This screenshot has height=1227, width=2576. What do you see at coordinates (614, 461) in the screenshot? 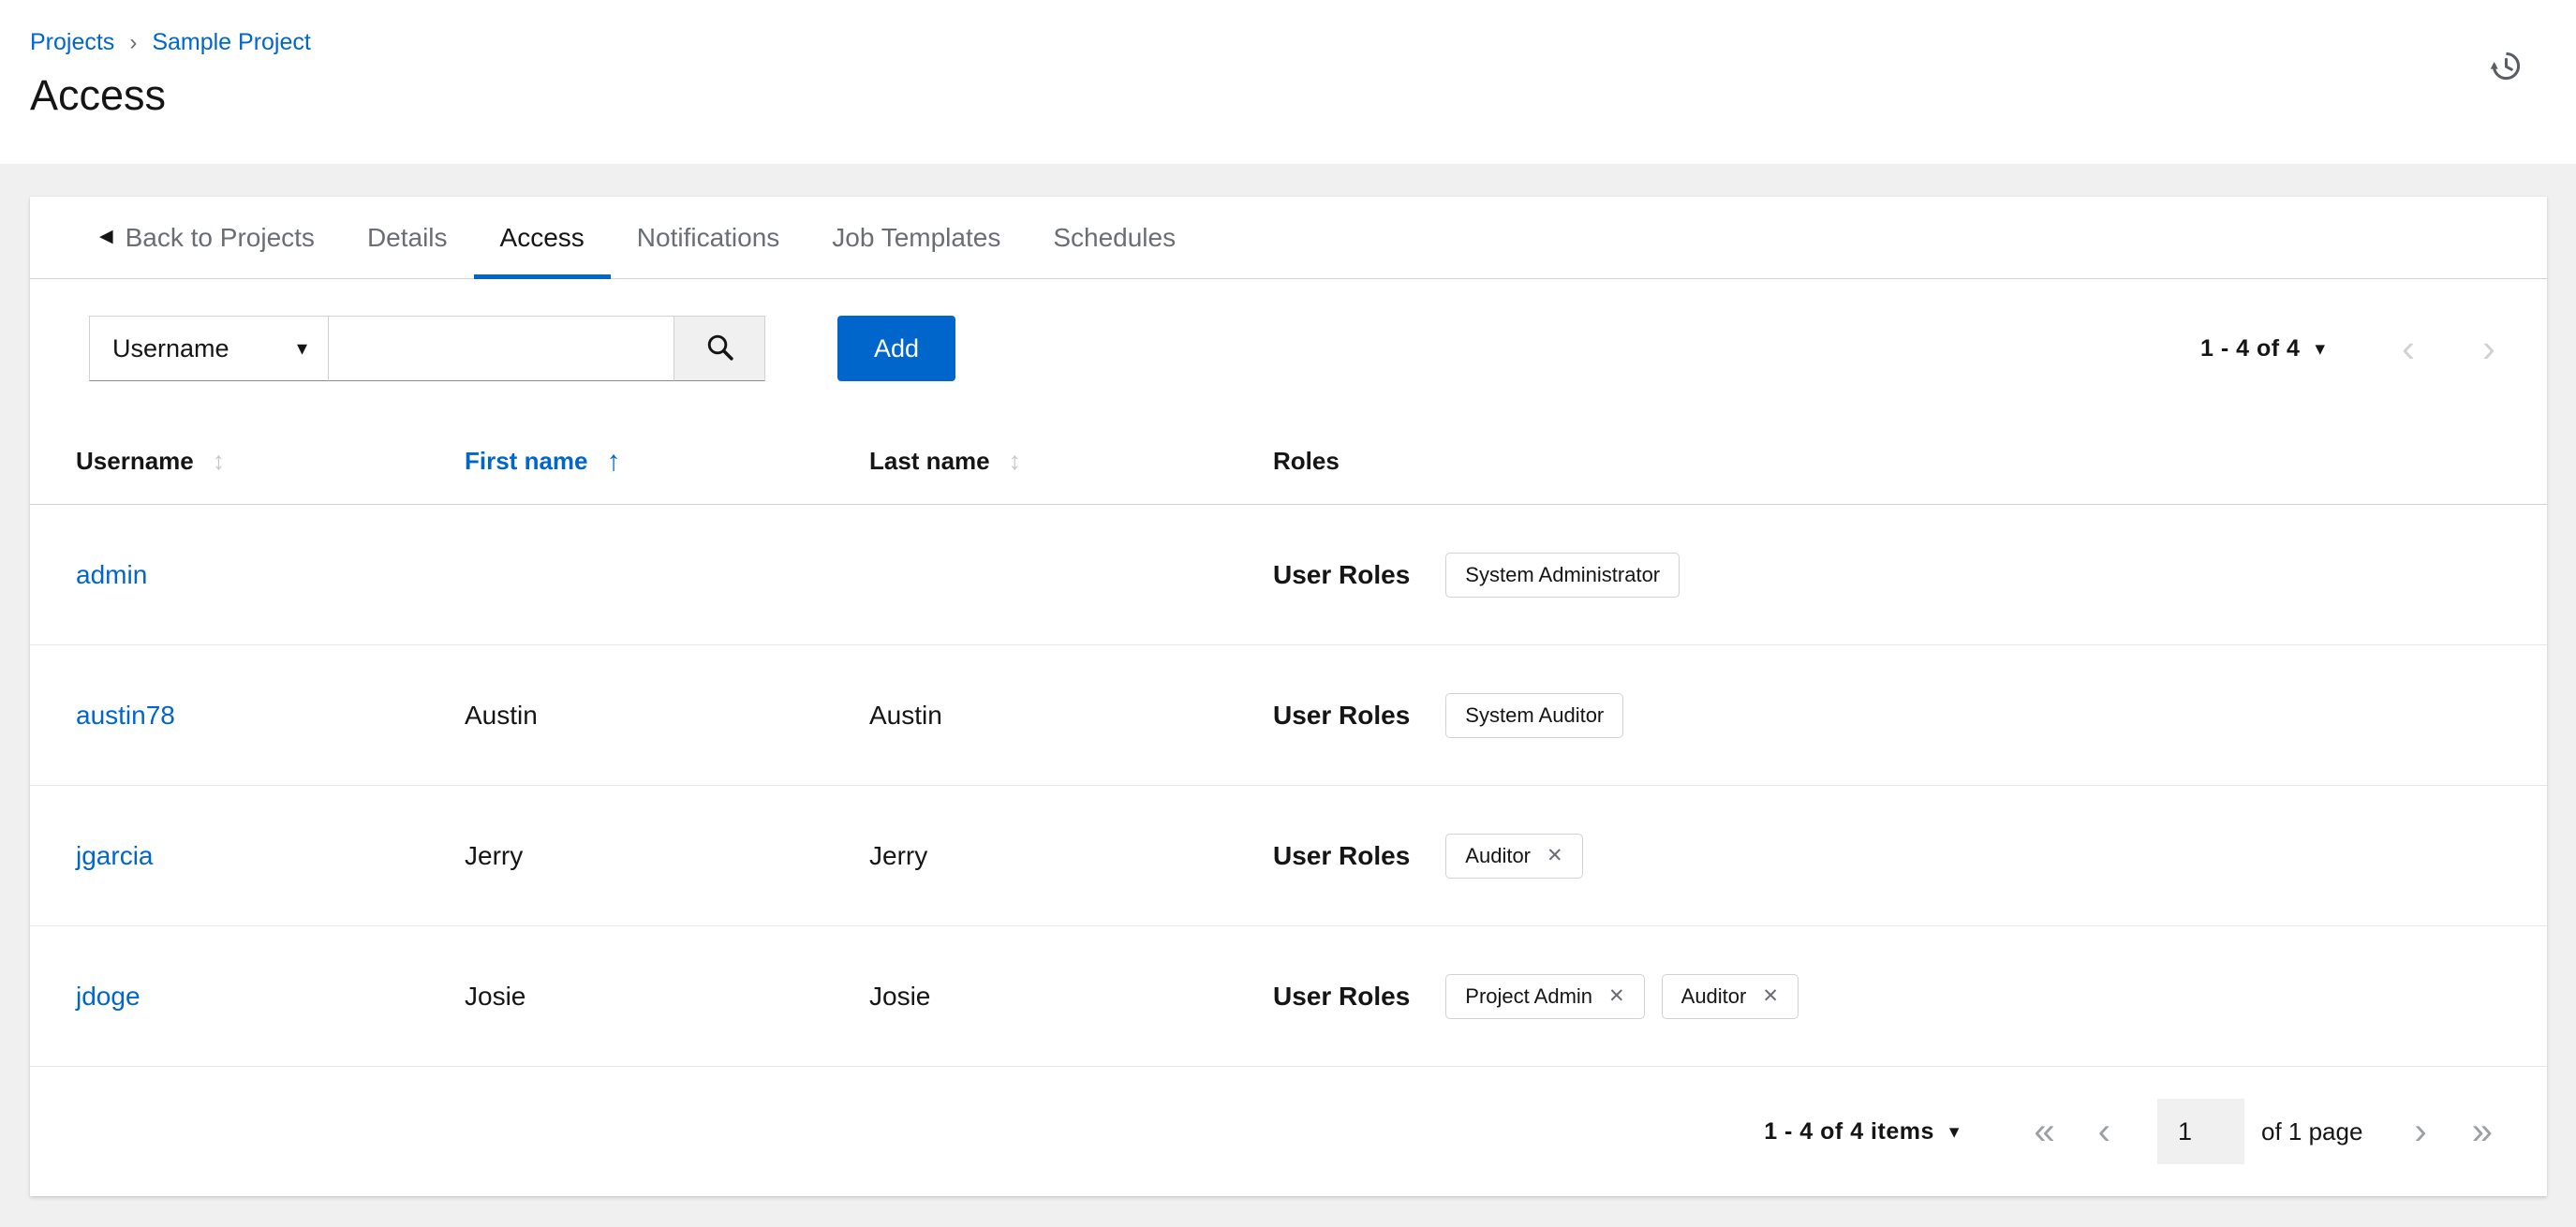
I see `sort-ascending-icon: ↑` at bounding box center [614, 461].